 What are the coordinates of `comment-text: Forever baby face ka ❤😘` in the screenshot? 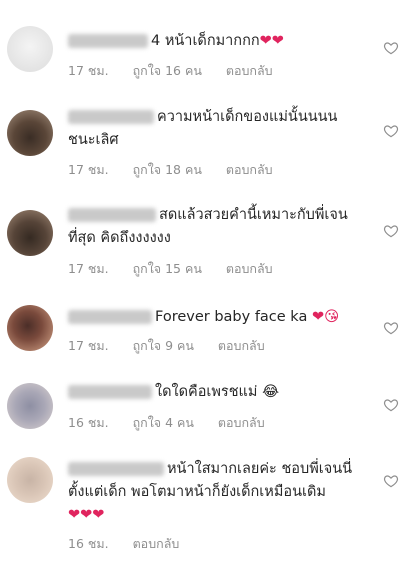 It's located at (218, 317).